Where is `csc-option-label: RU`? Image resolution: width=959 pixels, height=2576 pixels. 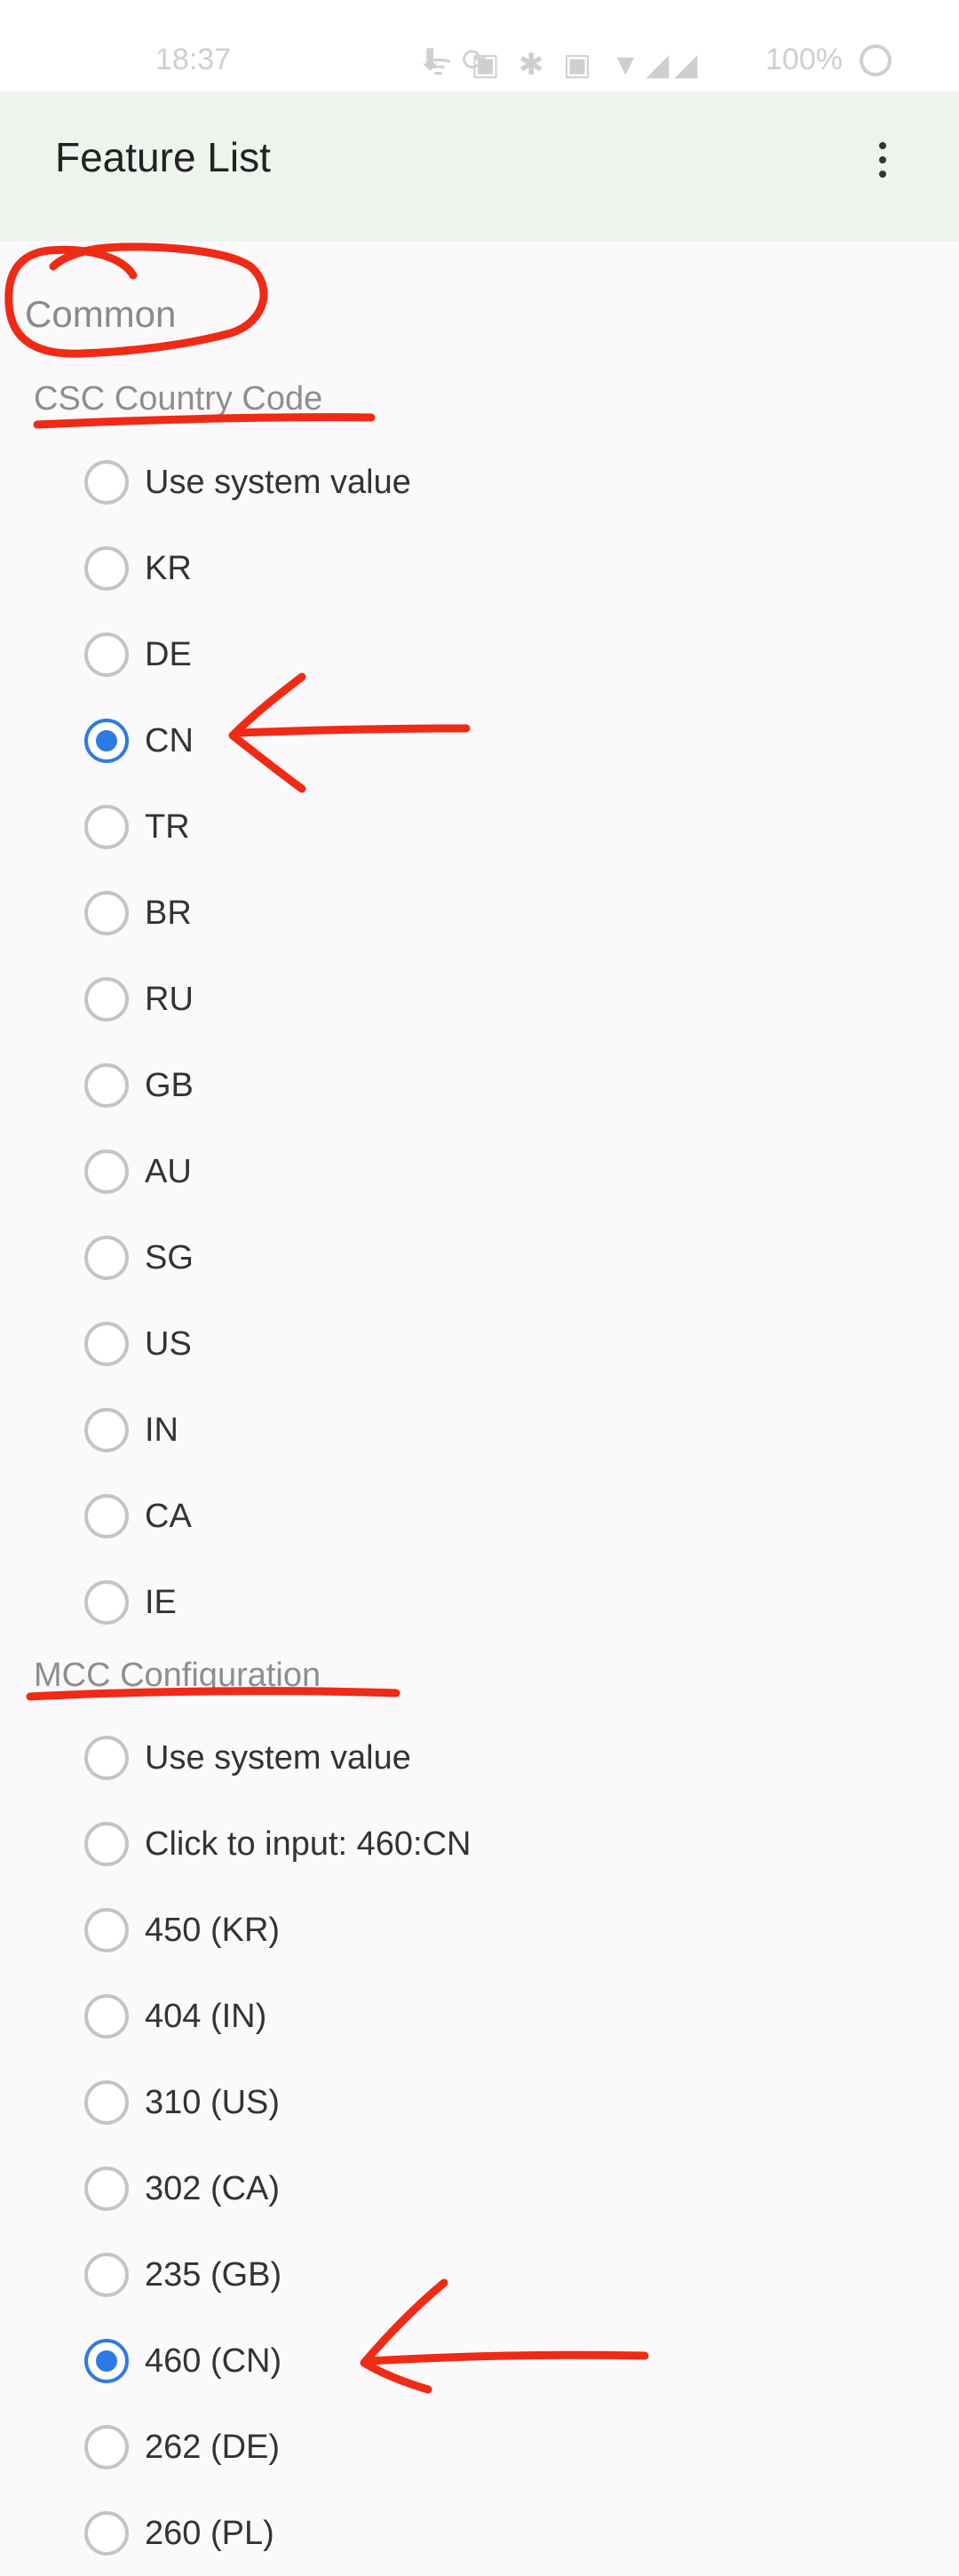 csc-option-label: RU is located at coordinates (169, 999).